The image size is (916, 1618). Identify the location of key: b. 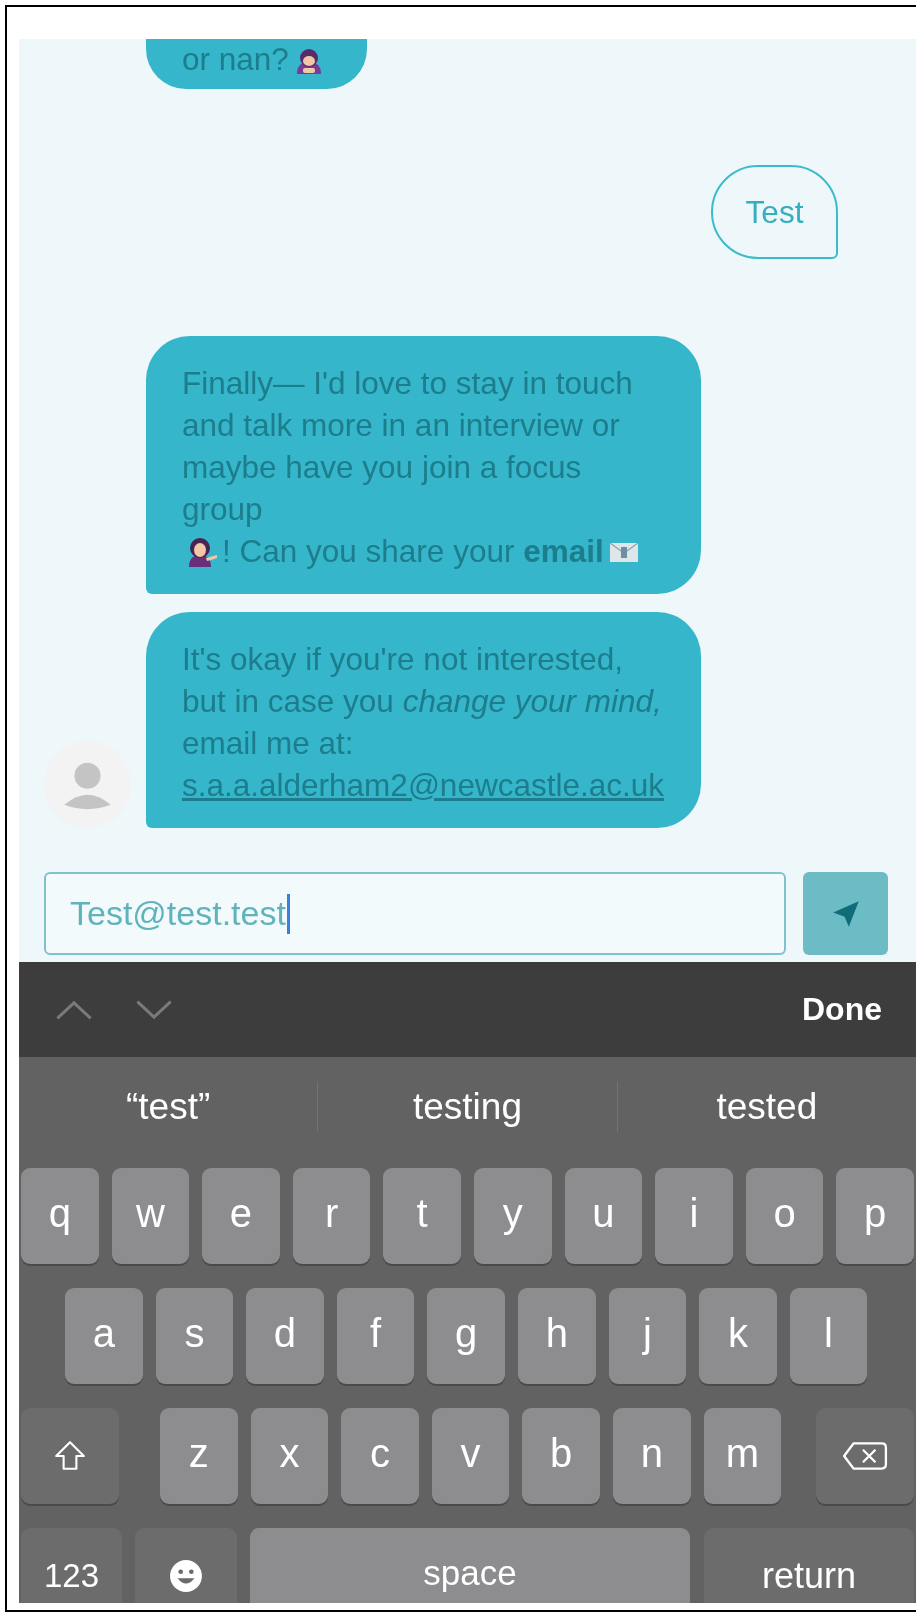
(561, 1456).